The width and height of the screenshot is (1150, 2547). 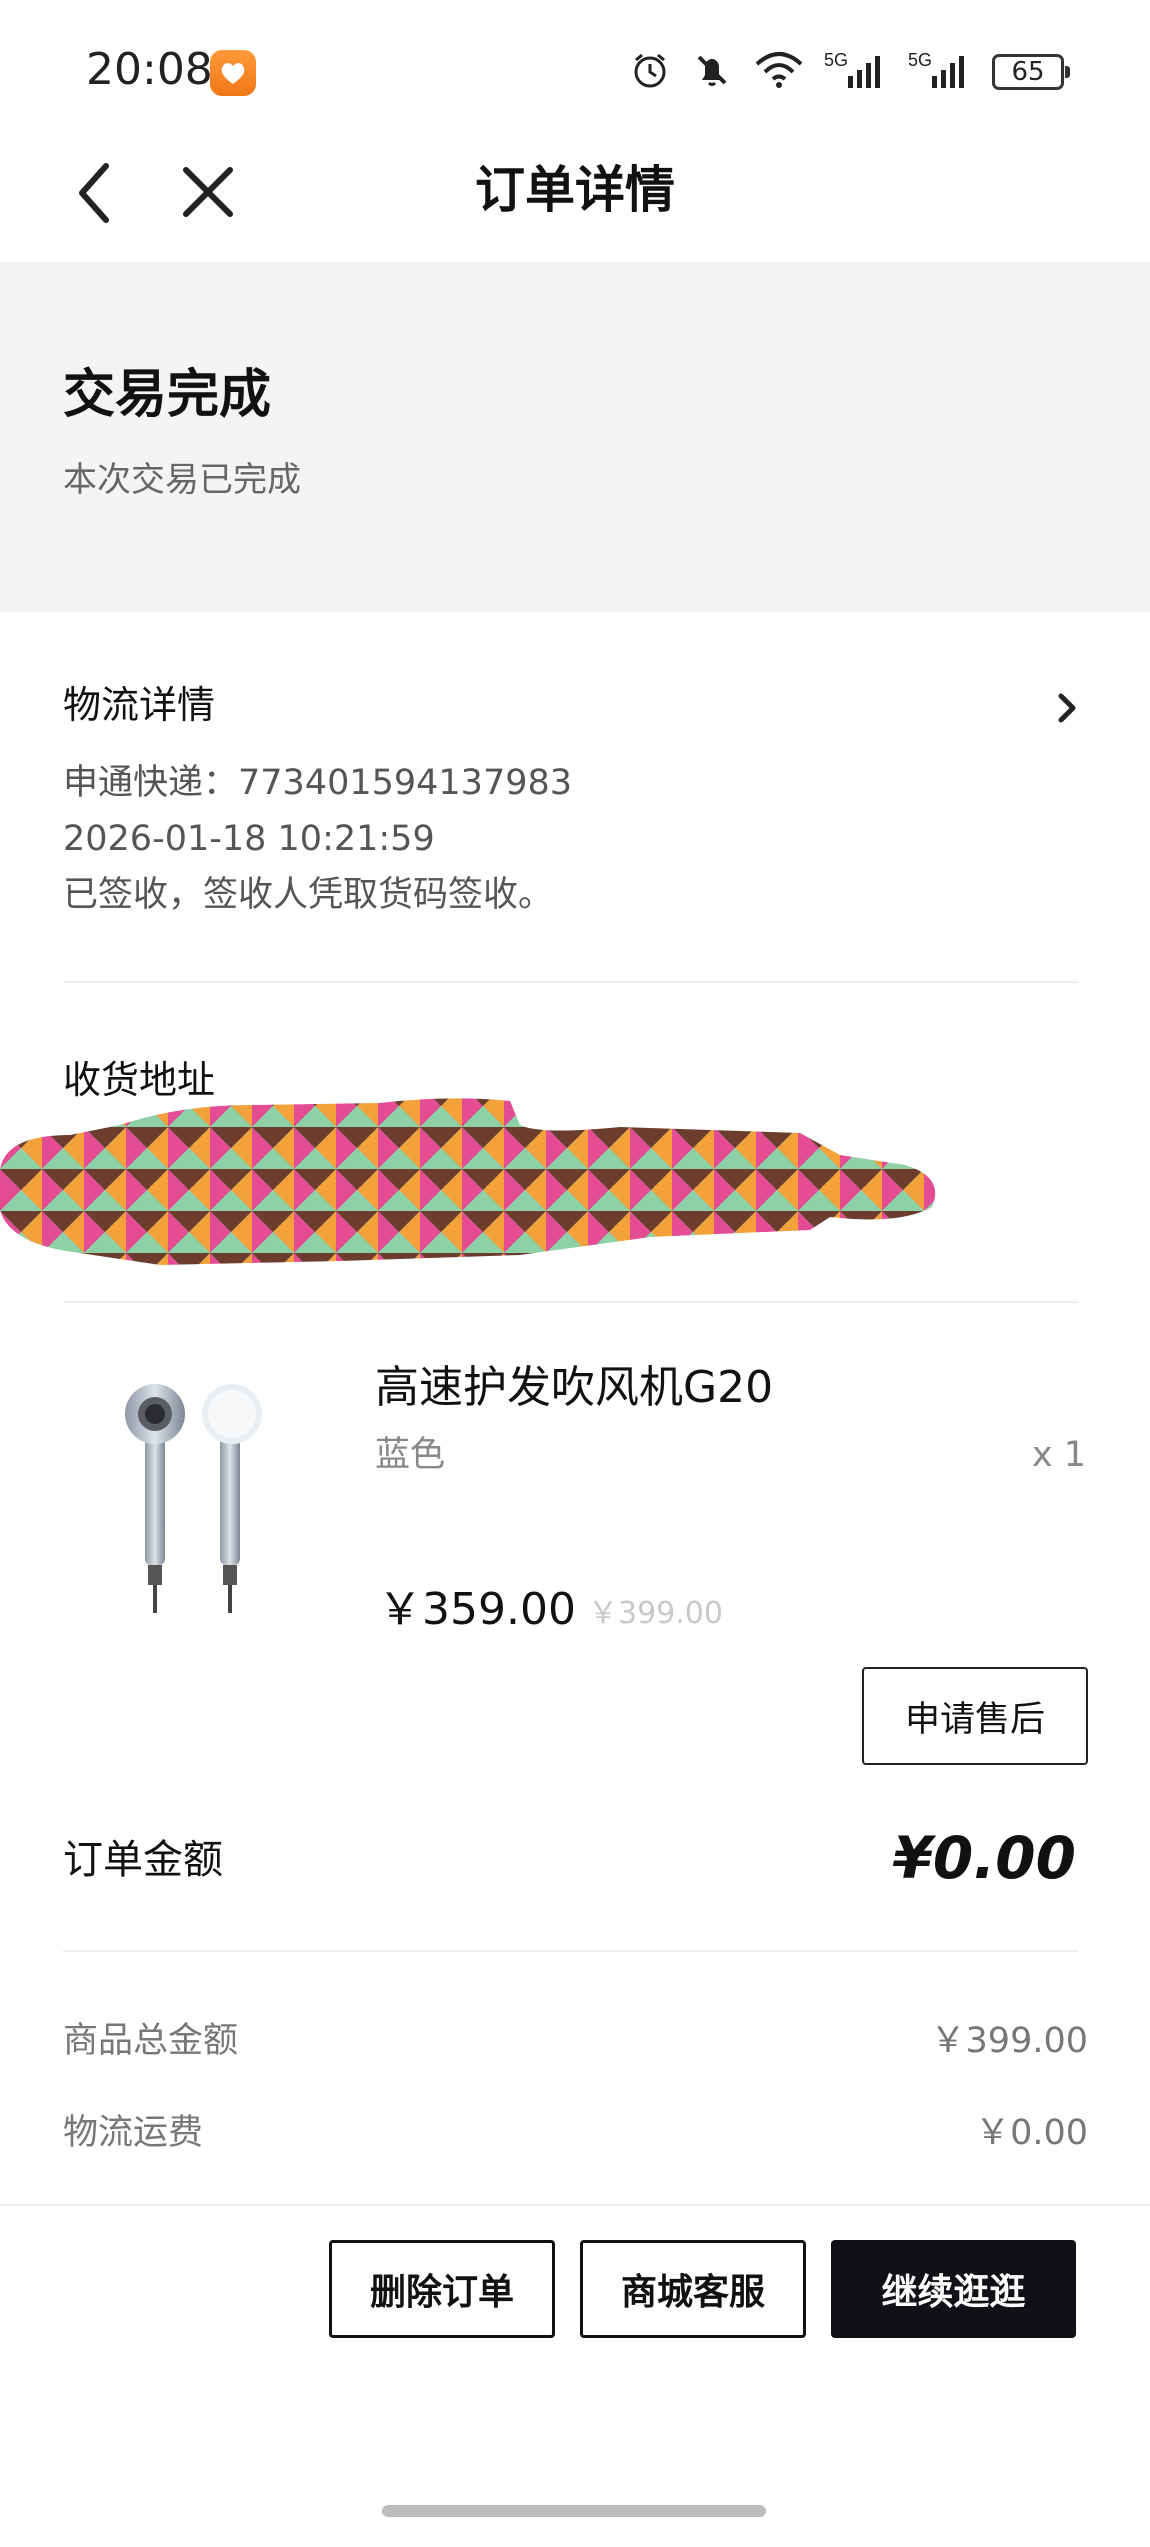 What do you see at coordinates (574, 2511) in the screenshot?
I see `home-indicator` at bounding box center [574, 2511].